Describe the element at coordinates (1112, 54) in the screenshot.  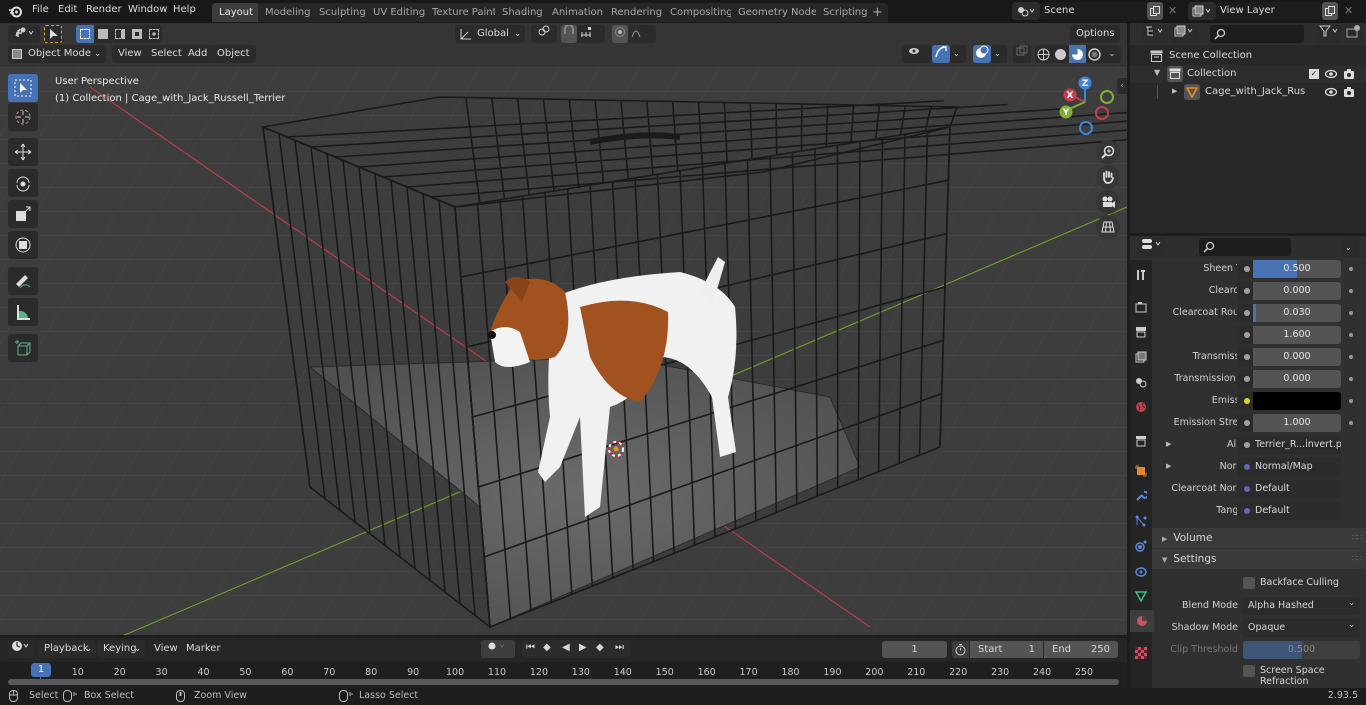
I see `shading-dropdown: ⌄` at that location.